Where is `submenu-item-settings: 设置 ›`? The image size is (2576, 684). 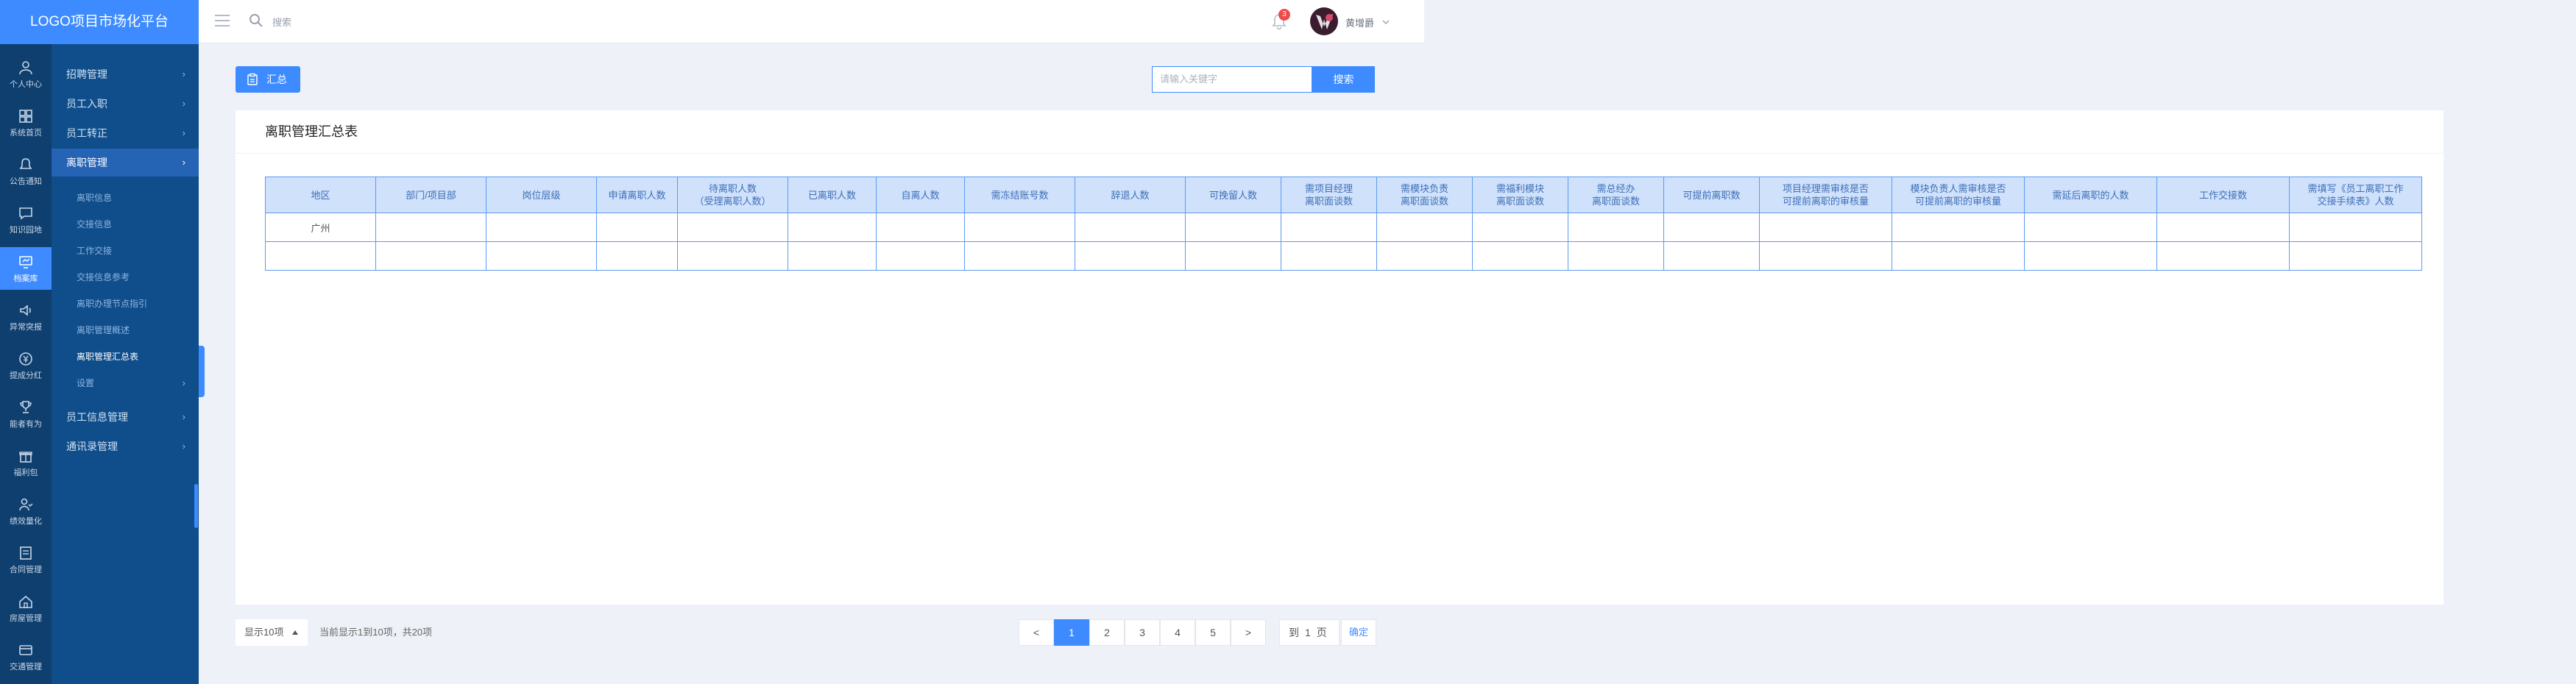
submenu-item-settings: 设置 › is located at coordinates (125, 383).